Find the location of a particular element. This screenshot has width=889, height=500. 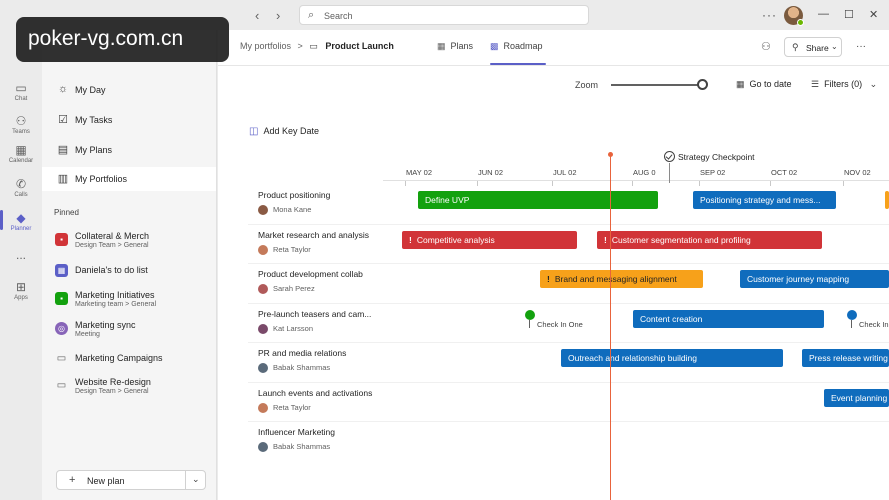

pinned-plan-todo: ▦ Daniela's to do list is located at coordinates (129, 272).